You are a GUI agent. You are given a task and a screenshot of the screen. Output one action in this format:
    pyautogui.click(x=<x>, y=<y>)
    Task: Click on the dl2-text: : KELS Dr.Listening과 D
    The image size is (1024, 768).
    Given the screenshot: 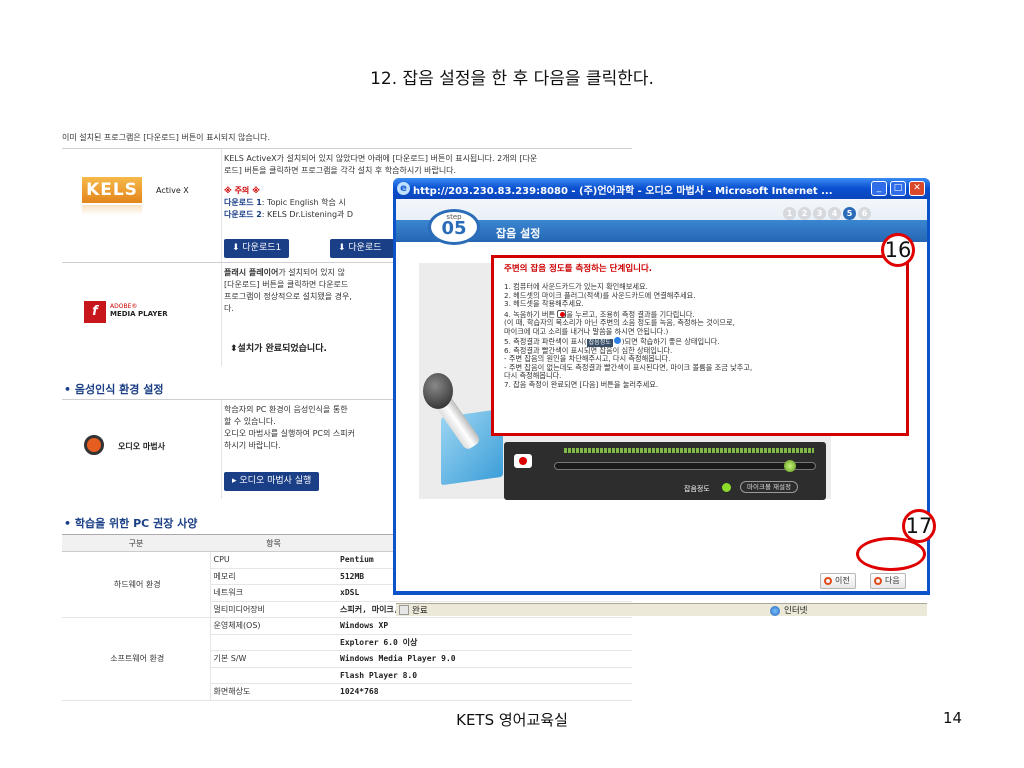 What is the action you would take?
    pyautogui.click(x=307, y=214)
    